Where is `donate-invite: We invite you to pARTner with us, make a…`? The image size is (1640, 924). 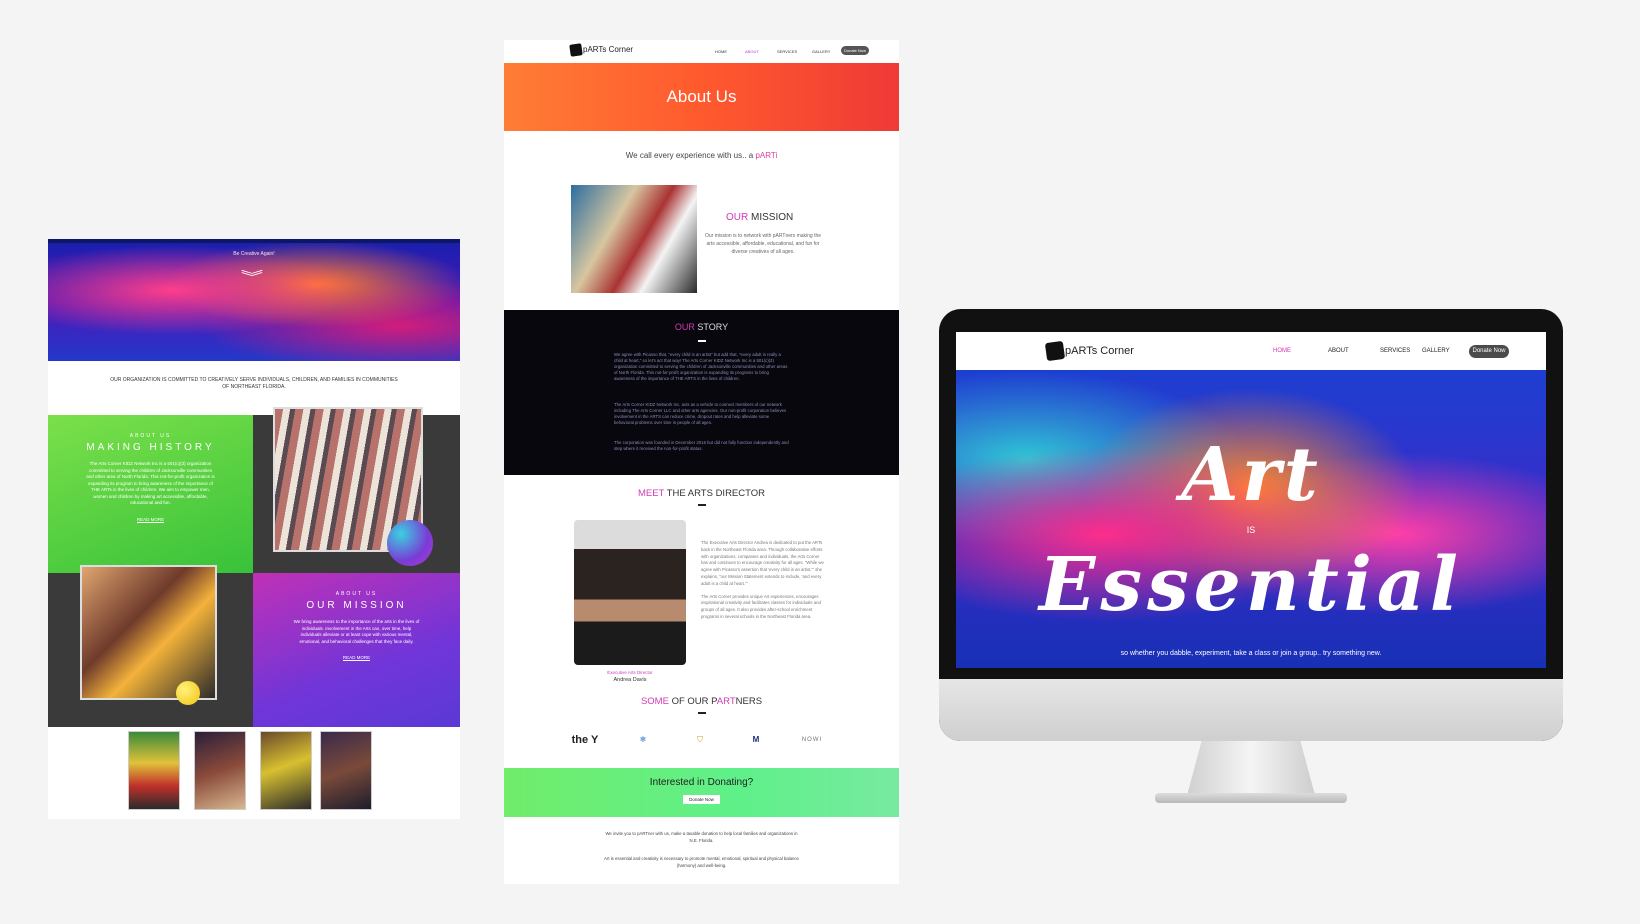
donate-invite: We invite you to pARTner with us, make a… is located at coordinates (701, 837).